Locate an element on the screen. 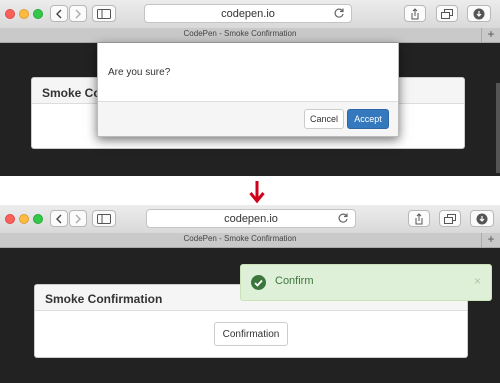 The height and width of the screenshot is (383, 500). confirm-dialog: Are you sure? Cancel Accept is located at coordinates (248, 90).